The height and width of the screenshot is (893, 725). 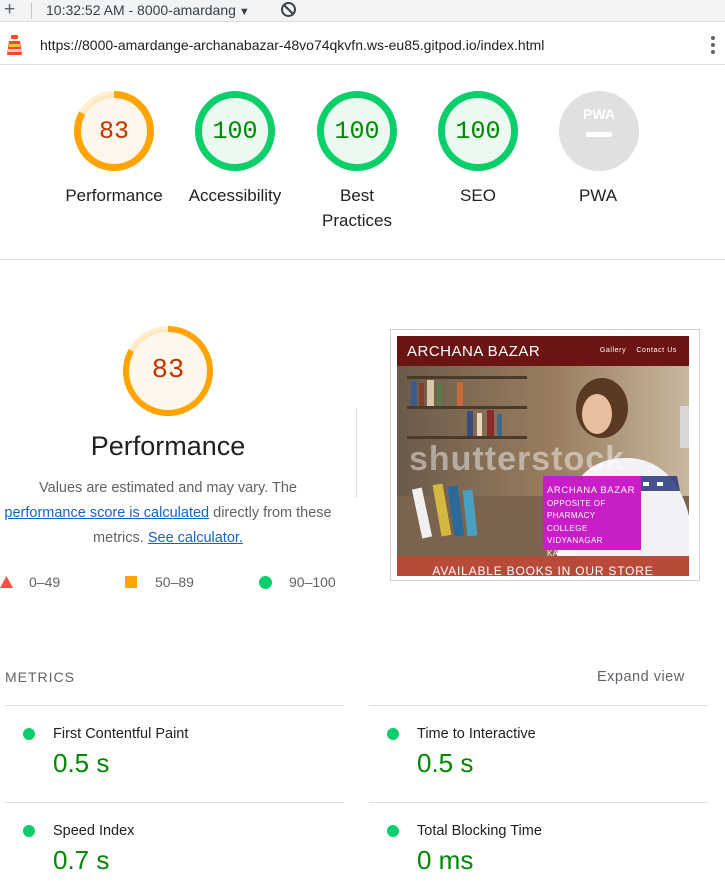 I want to click on see-calculator-link: See calculator., so click(x=195, y=538).